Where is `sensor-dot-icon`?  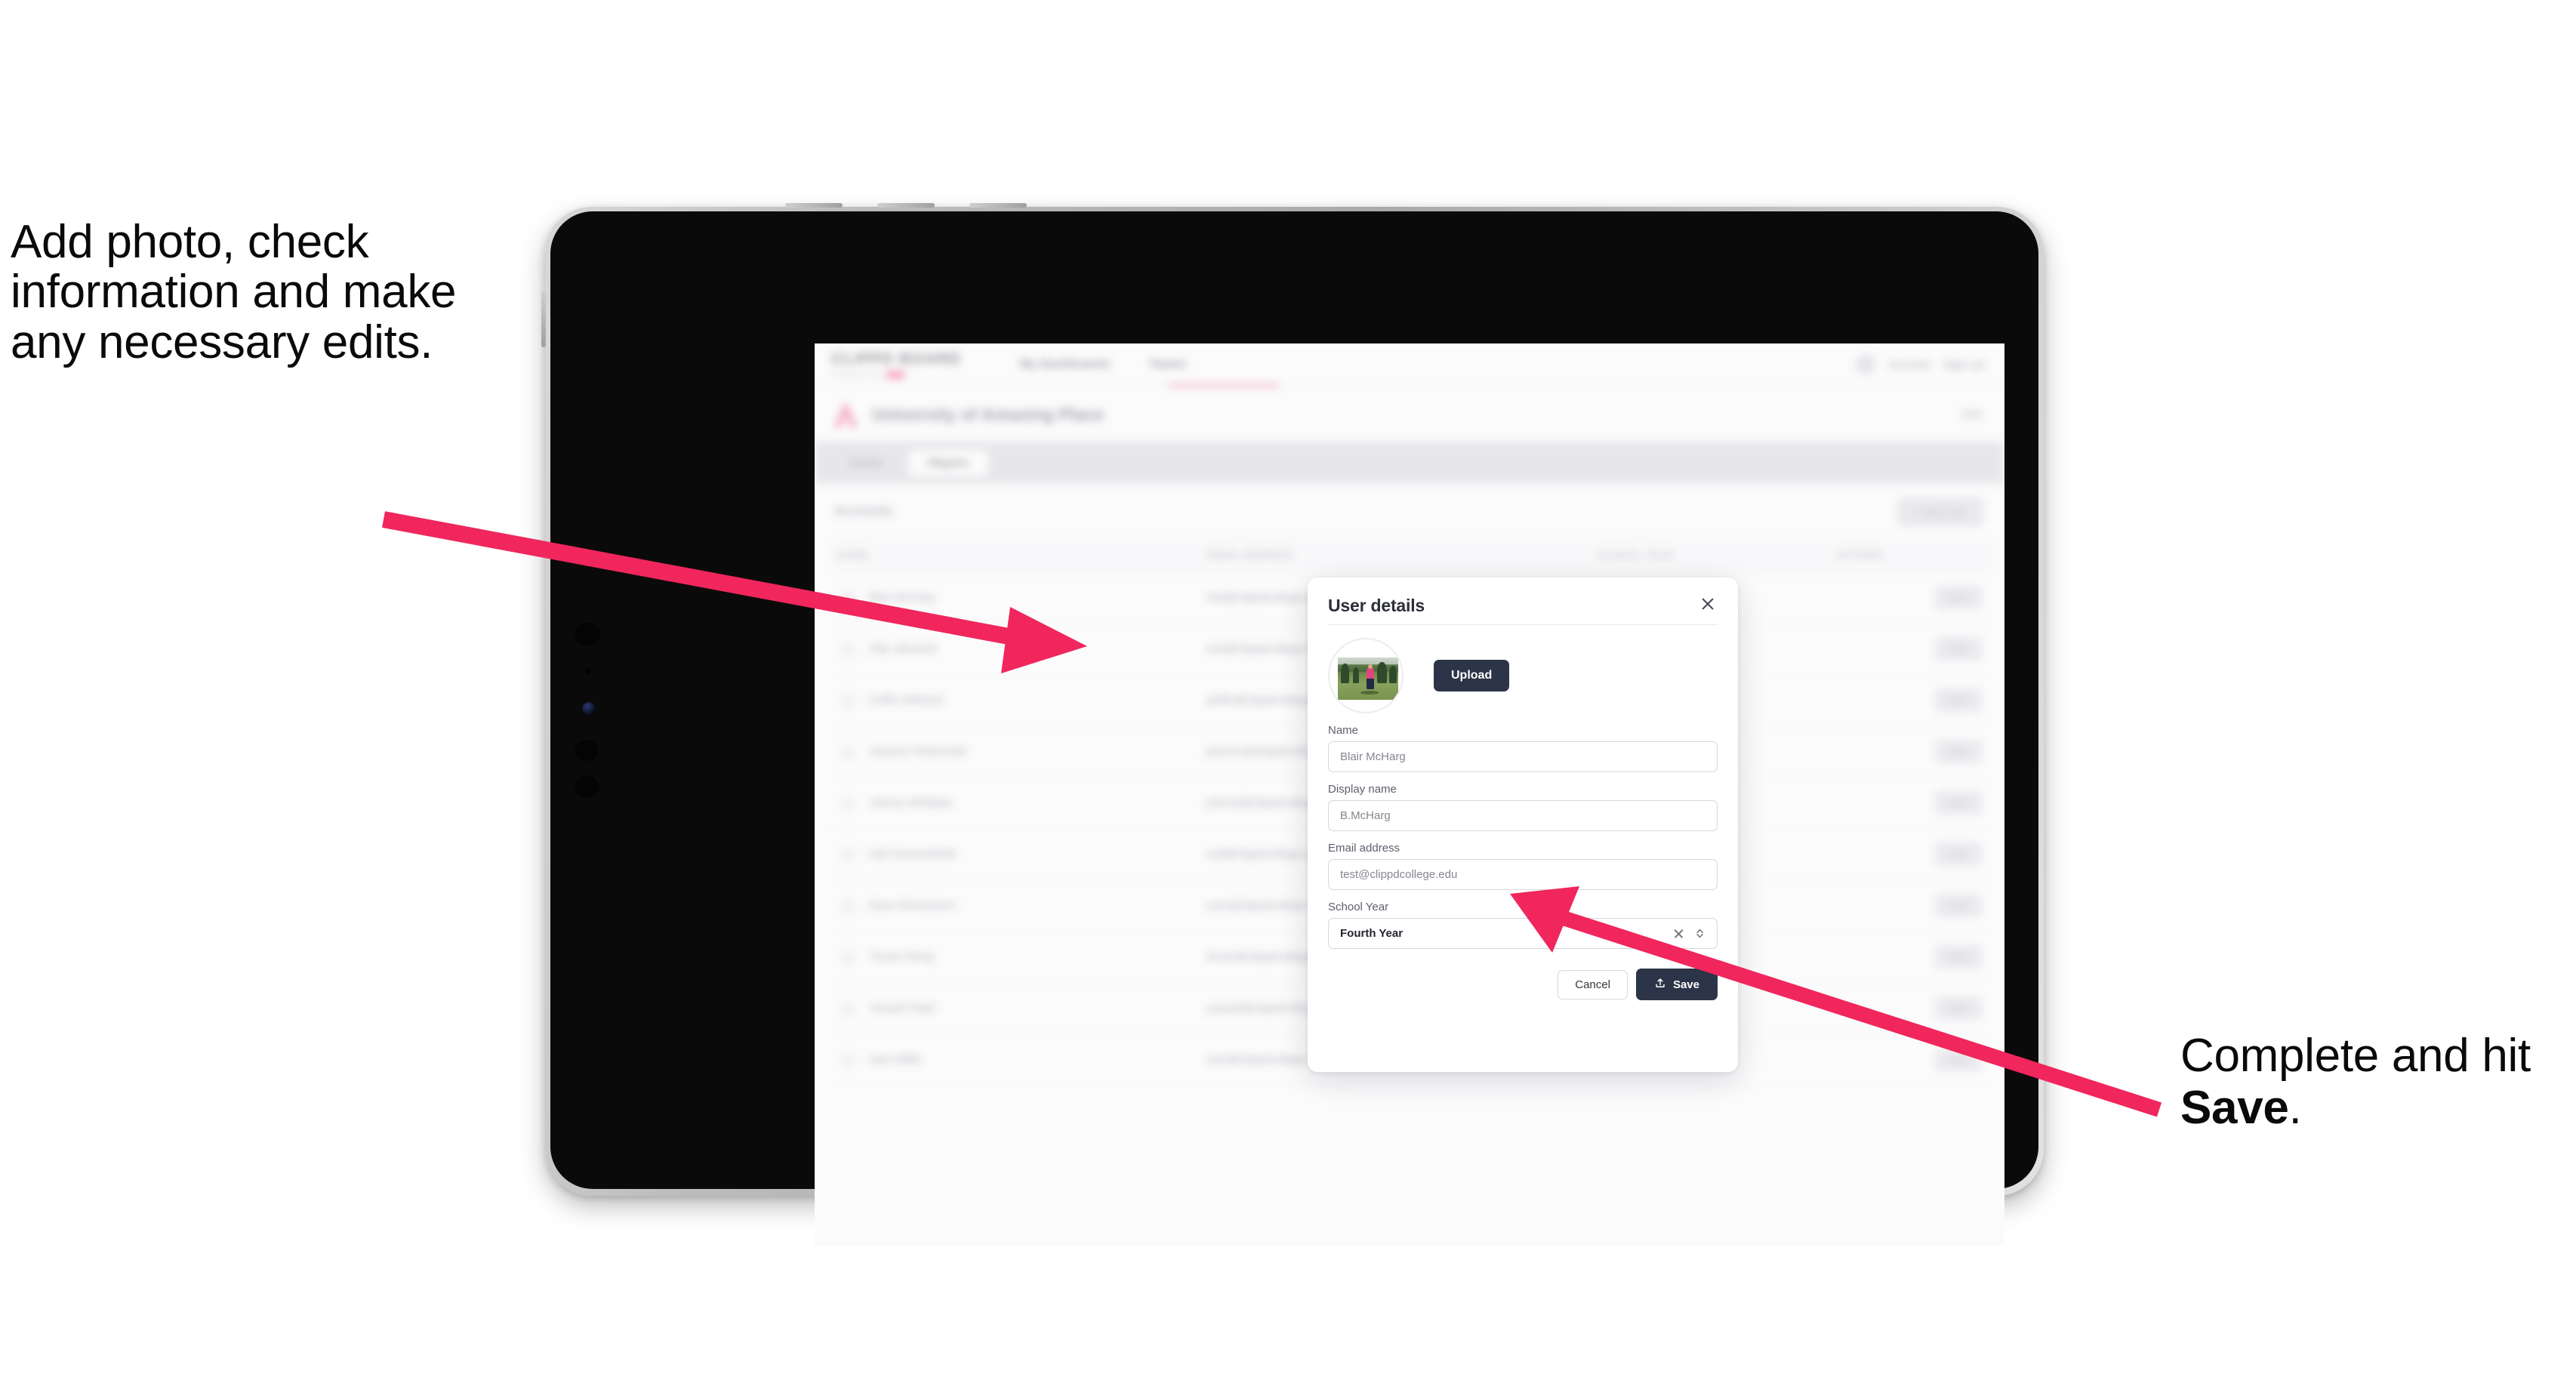 sensor-dot-icon is located at coordinates (588, 671).